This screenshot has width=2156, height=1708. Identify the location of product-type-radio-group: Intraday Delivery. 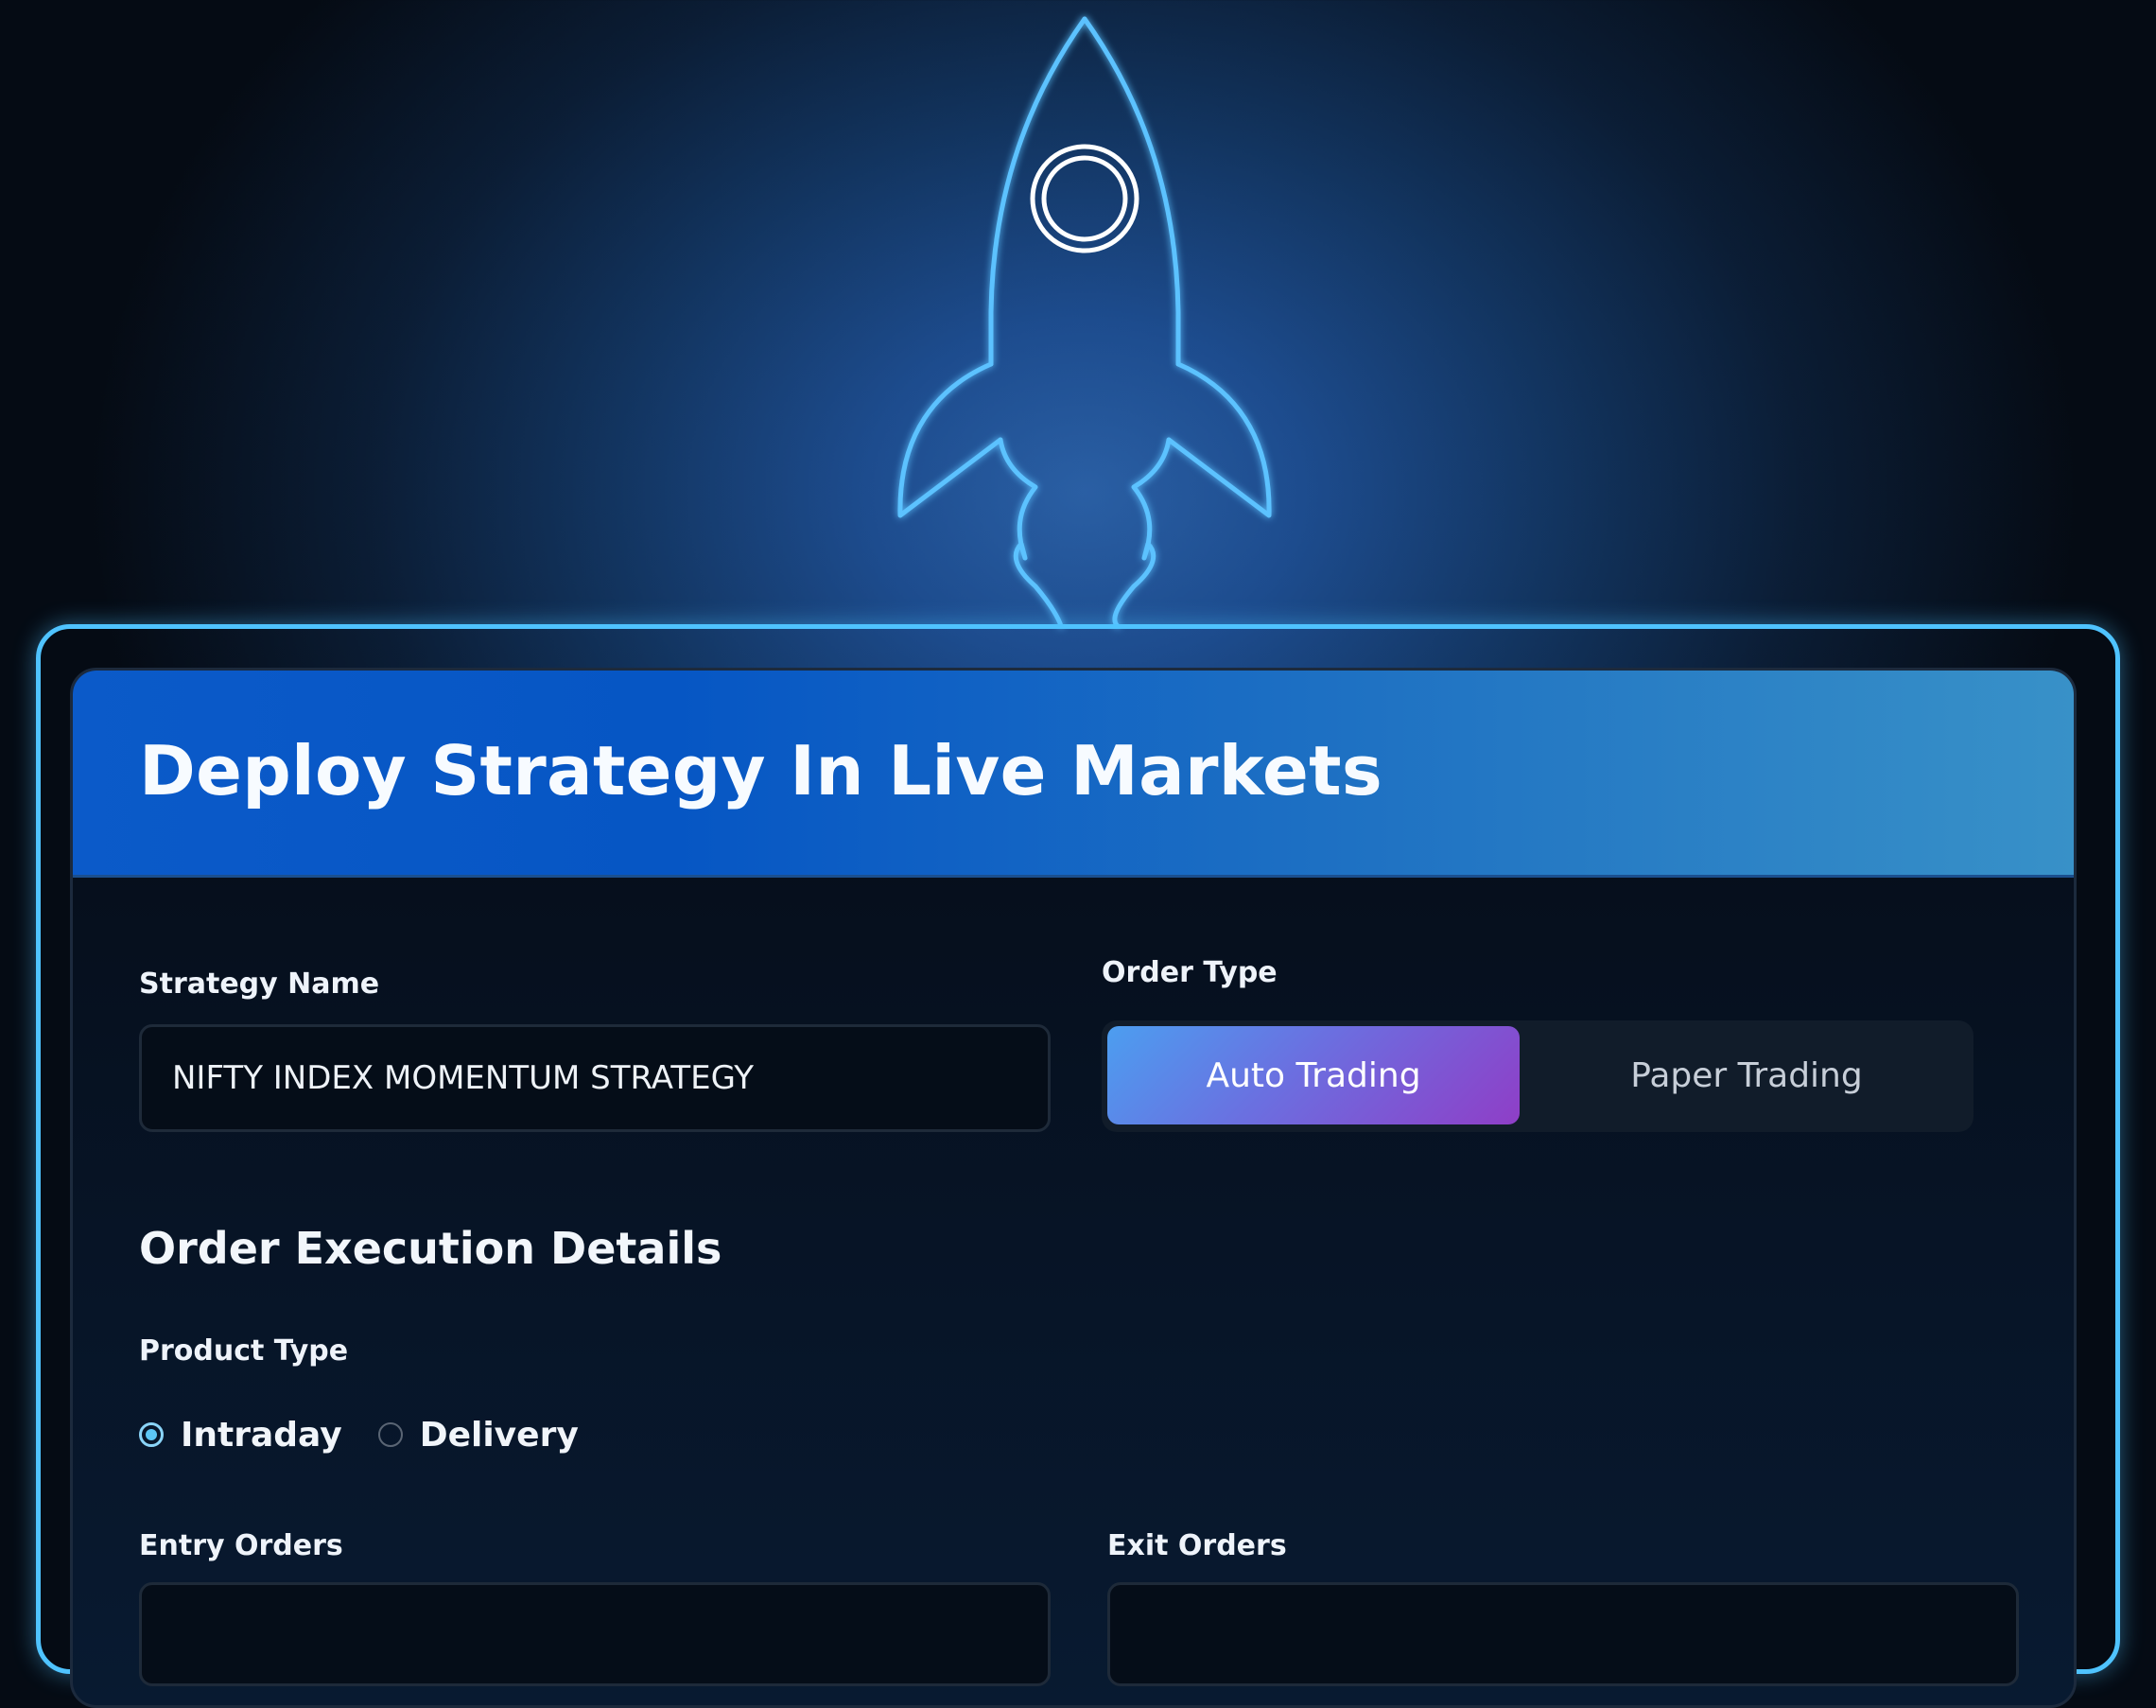
(377, 1434).